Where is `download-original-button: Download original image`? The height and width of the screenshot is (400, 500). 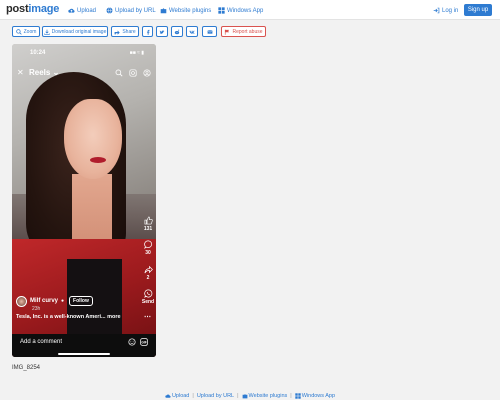 download-original-button: Download original image is located at coordinates (75, 31).